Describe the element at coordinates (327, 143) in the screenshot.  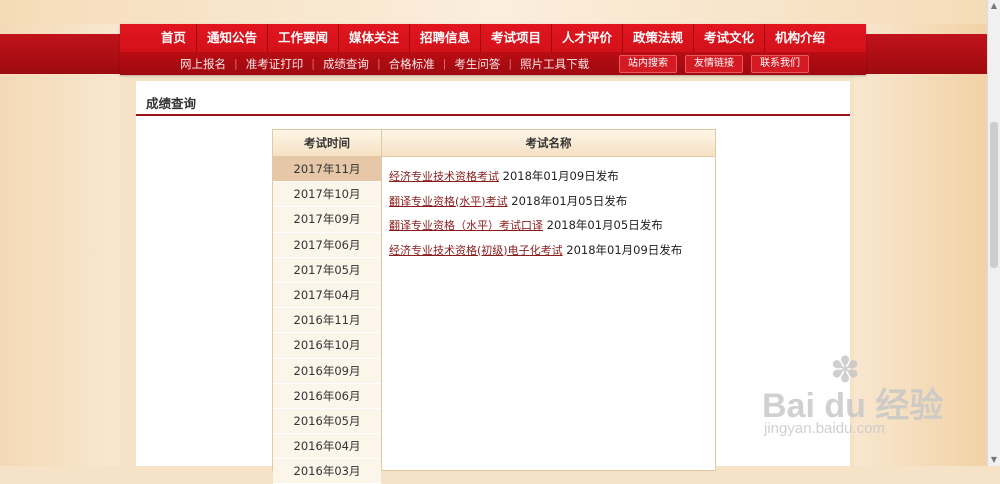
I see `column-header-exam-time: 考试时间` at that location.